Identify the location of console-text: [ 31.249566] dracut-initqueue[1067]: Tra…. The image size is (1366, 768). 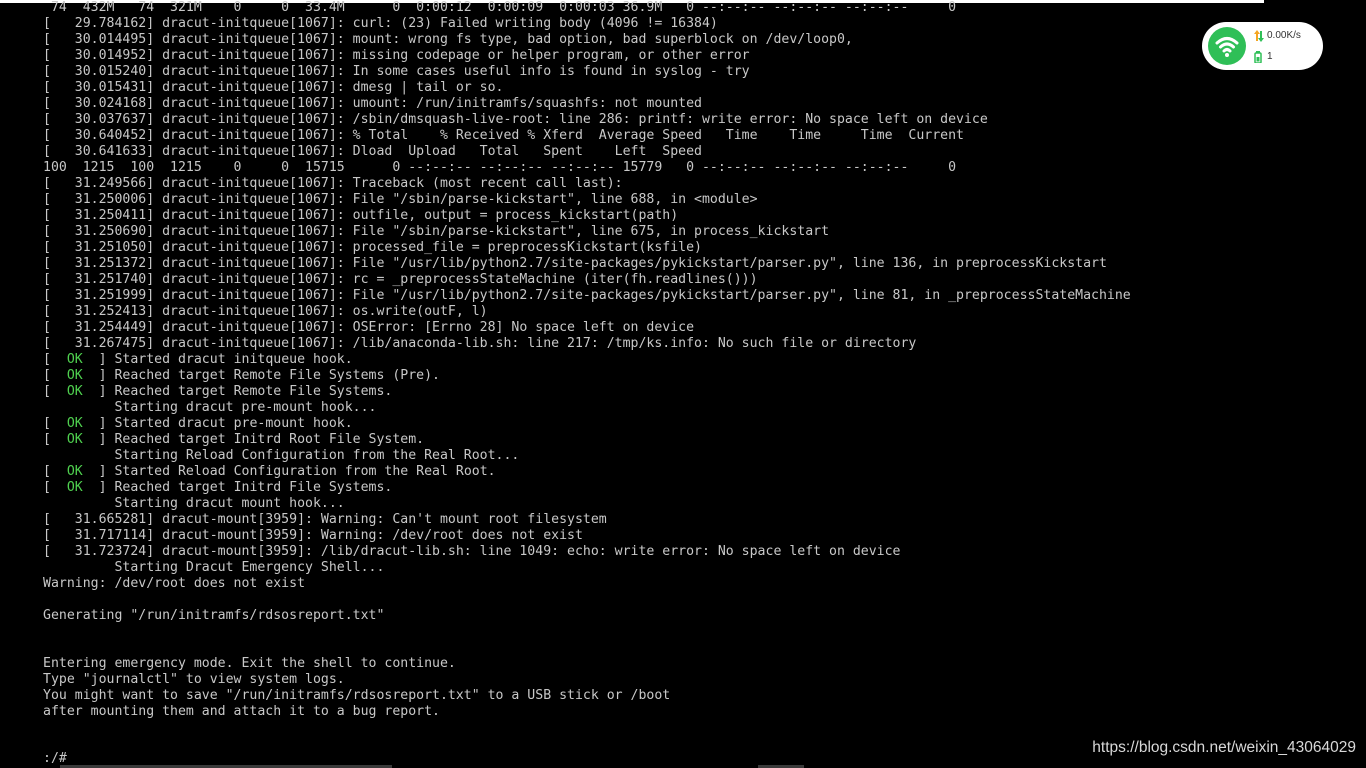
(333, 183).